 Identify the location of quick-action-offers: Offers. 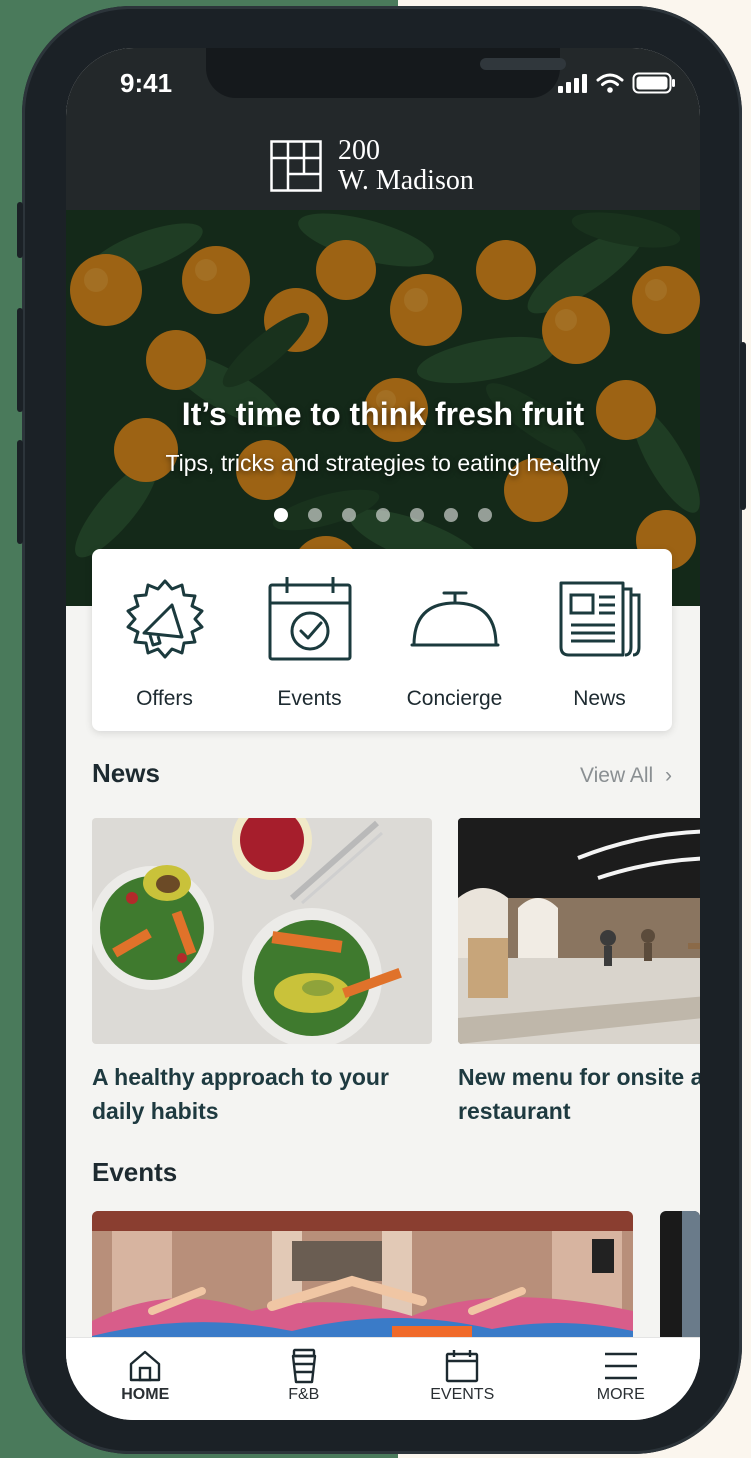
(164, 640).